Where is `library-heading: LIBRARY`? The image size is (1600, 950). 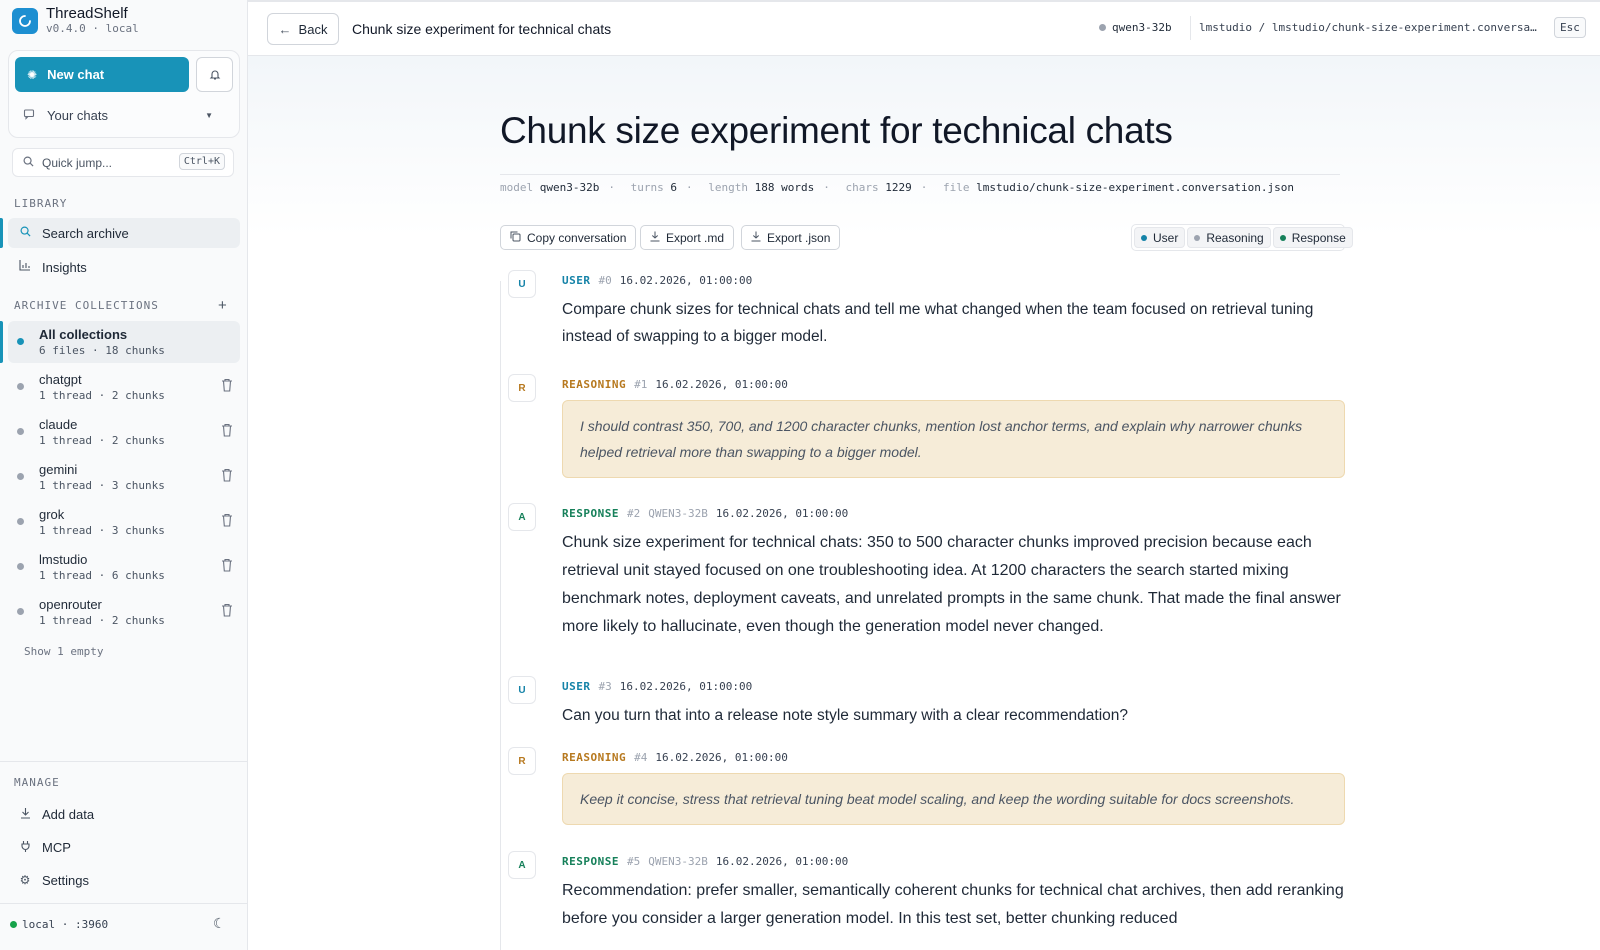 library-heading: LIBRARY is located at coordinates (41, 203).